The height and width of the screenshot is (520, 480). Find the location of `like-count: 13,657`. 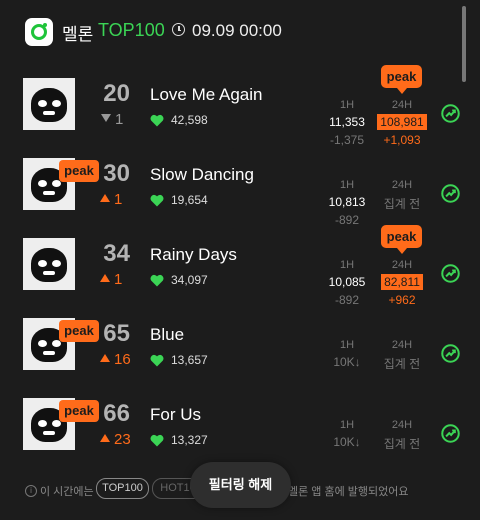

like-count: 13,657 is located at coordinates (189, 360).